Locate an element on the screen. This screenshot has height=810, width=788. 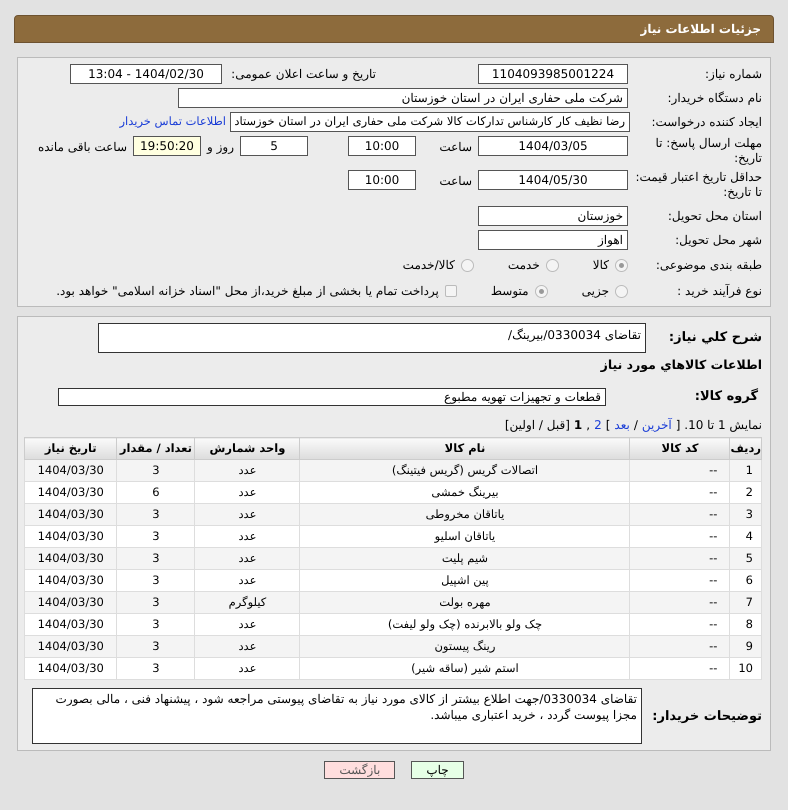
field-label: ایجاد کننده درخواست: is located at coordinates (706, 122).